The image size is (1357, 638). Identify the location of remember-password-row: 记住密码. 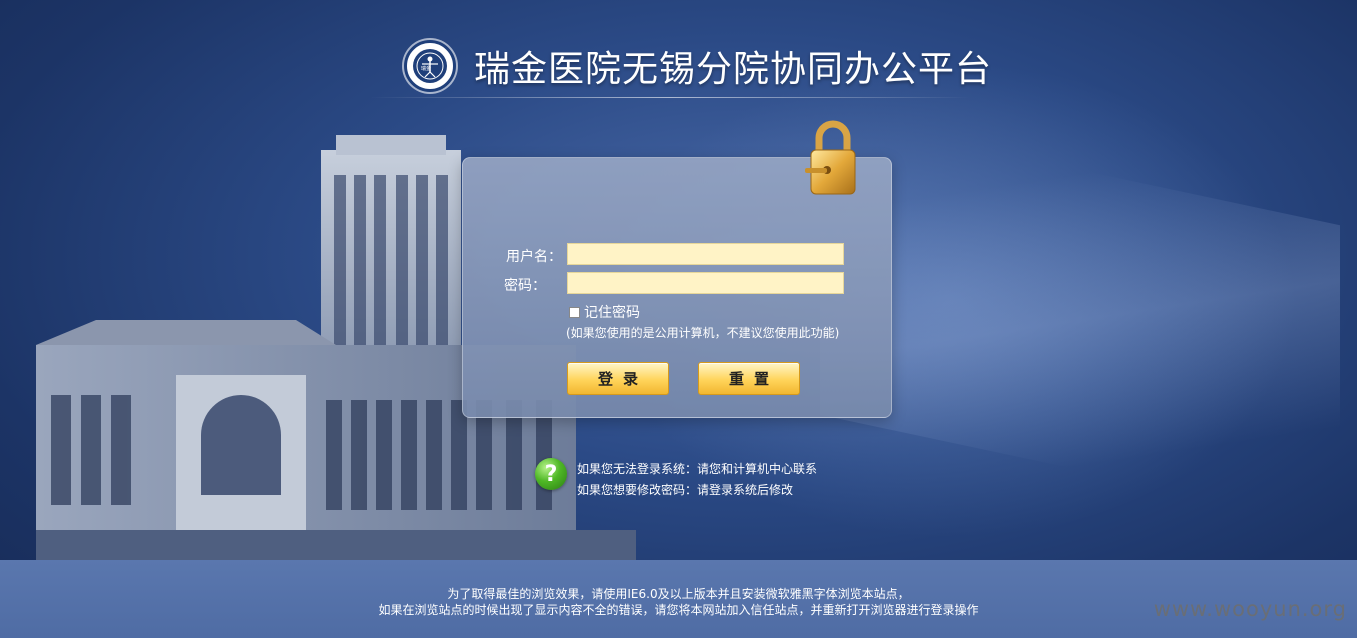
(604, 312).